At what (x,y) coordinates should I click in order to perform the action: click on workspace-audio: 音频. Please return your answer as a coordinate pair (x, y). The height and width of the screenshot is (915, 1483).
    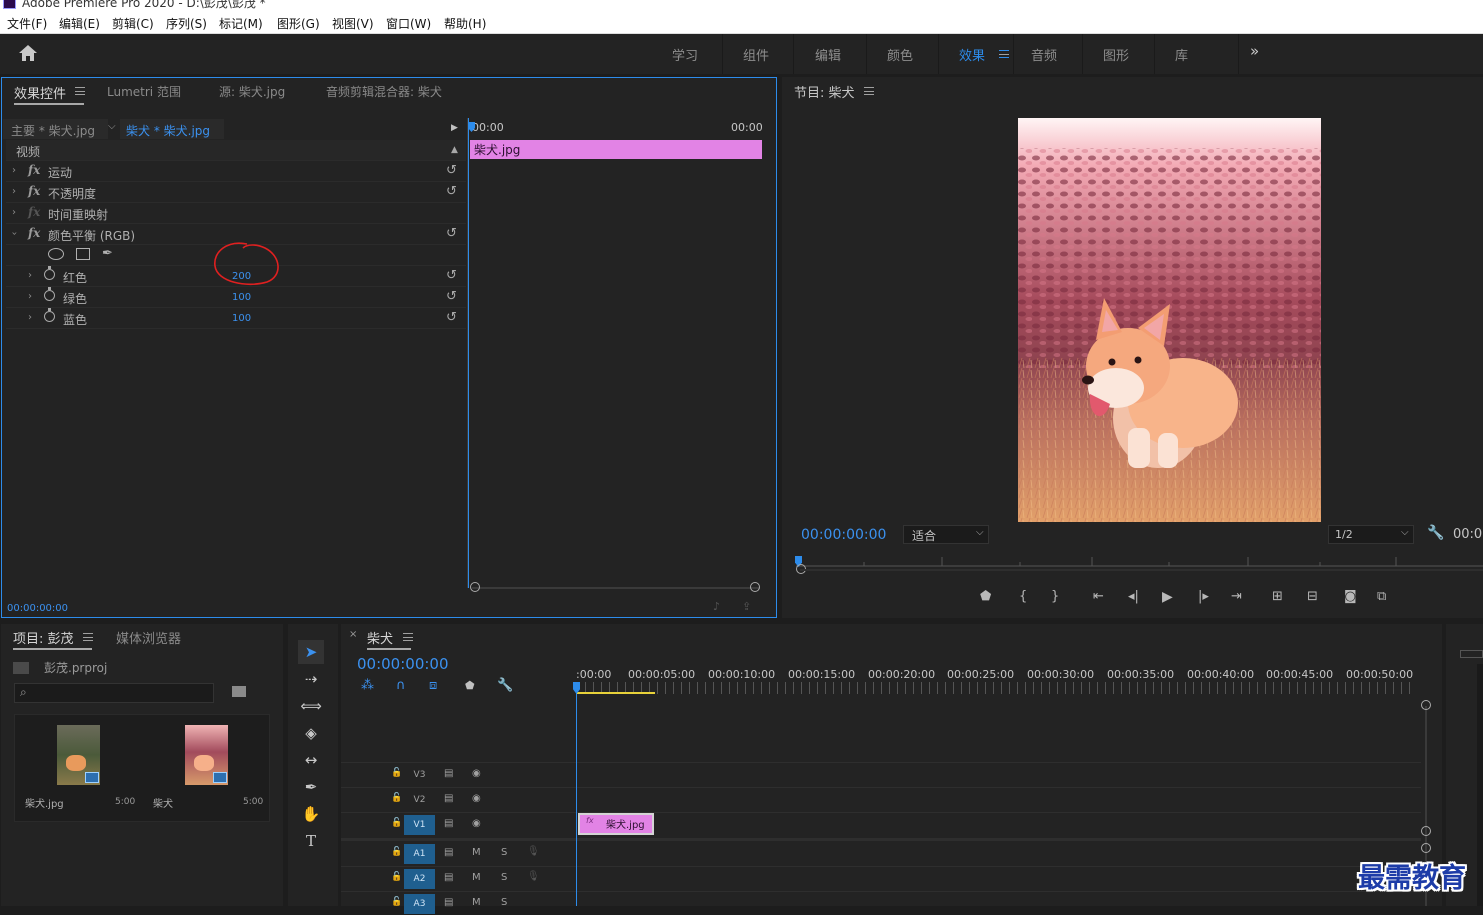
    Looking at the image, I should click on (1044, 54).